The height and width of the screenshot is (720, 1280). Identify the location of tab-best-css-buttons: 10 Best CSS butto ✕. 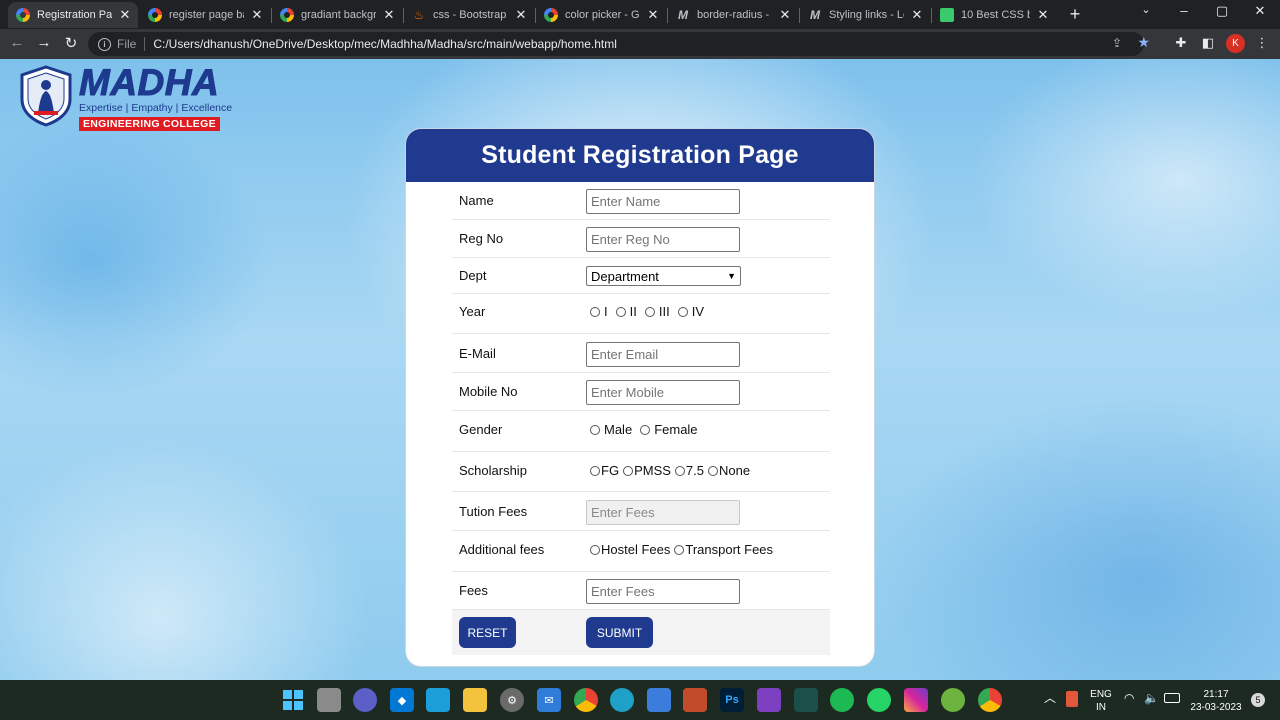
(994, 15).